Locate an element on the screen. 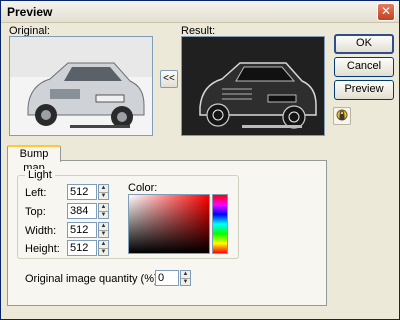 The image size is (400, 320). height-spinner: ▲ ▼ is located at coordinates (103, 248).